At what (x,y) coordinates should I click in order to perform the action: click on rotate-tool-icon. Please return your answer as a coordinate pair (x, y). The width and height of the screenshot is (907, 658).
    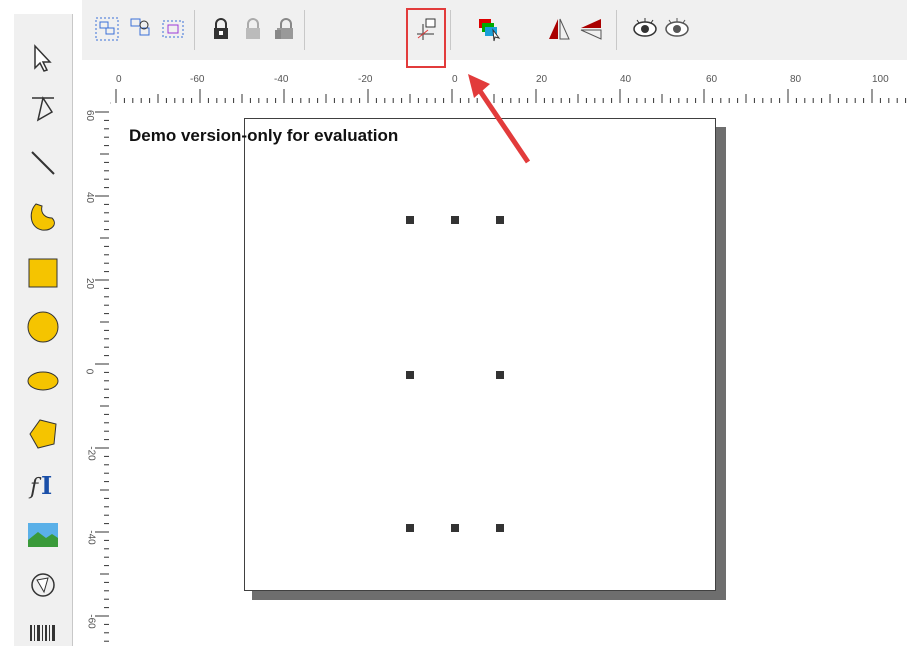
    Looking at the image, I should click on (43, 585).